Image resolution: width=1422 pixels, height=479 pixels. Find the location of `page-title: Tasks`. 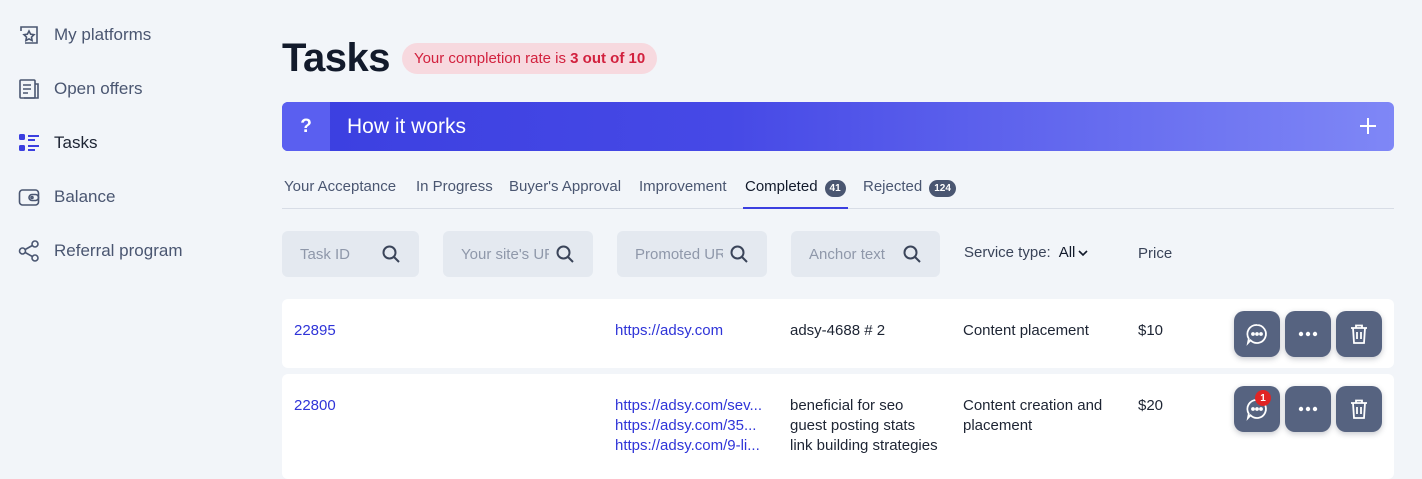

page-title: Tasks is located at coordinates (336, 57).